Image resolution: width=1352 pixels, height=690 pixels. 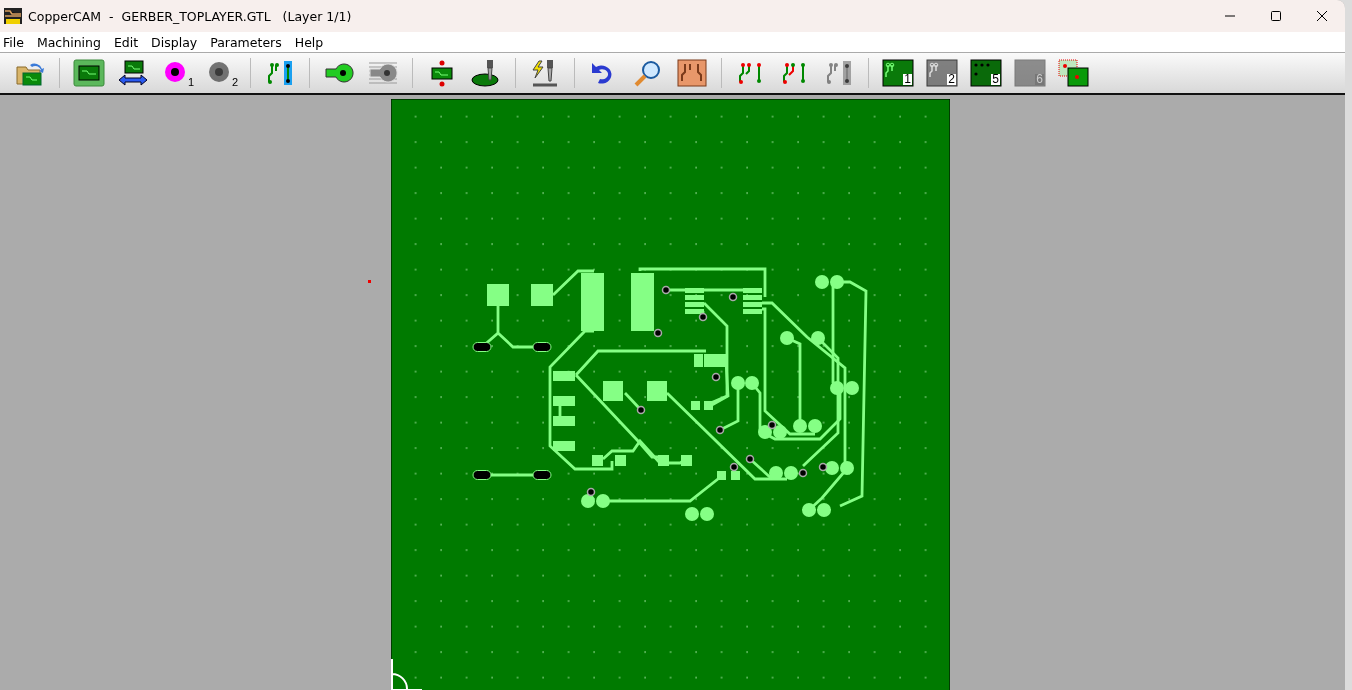 What do you see at coordinates (311, 42) in the screenshot?
I see `menu-item: Help` at bounding box center [311, 42].